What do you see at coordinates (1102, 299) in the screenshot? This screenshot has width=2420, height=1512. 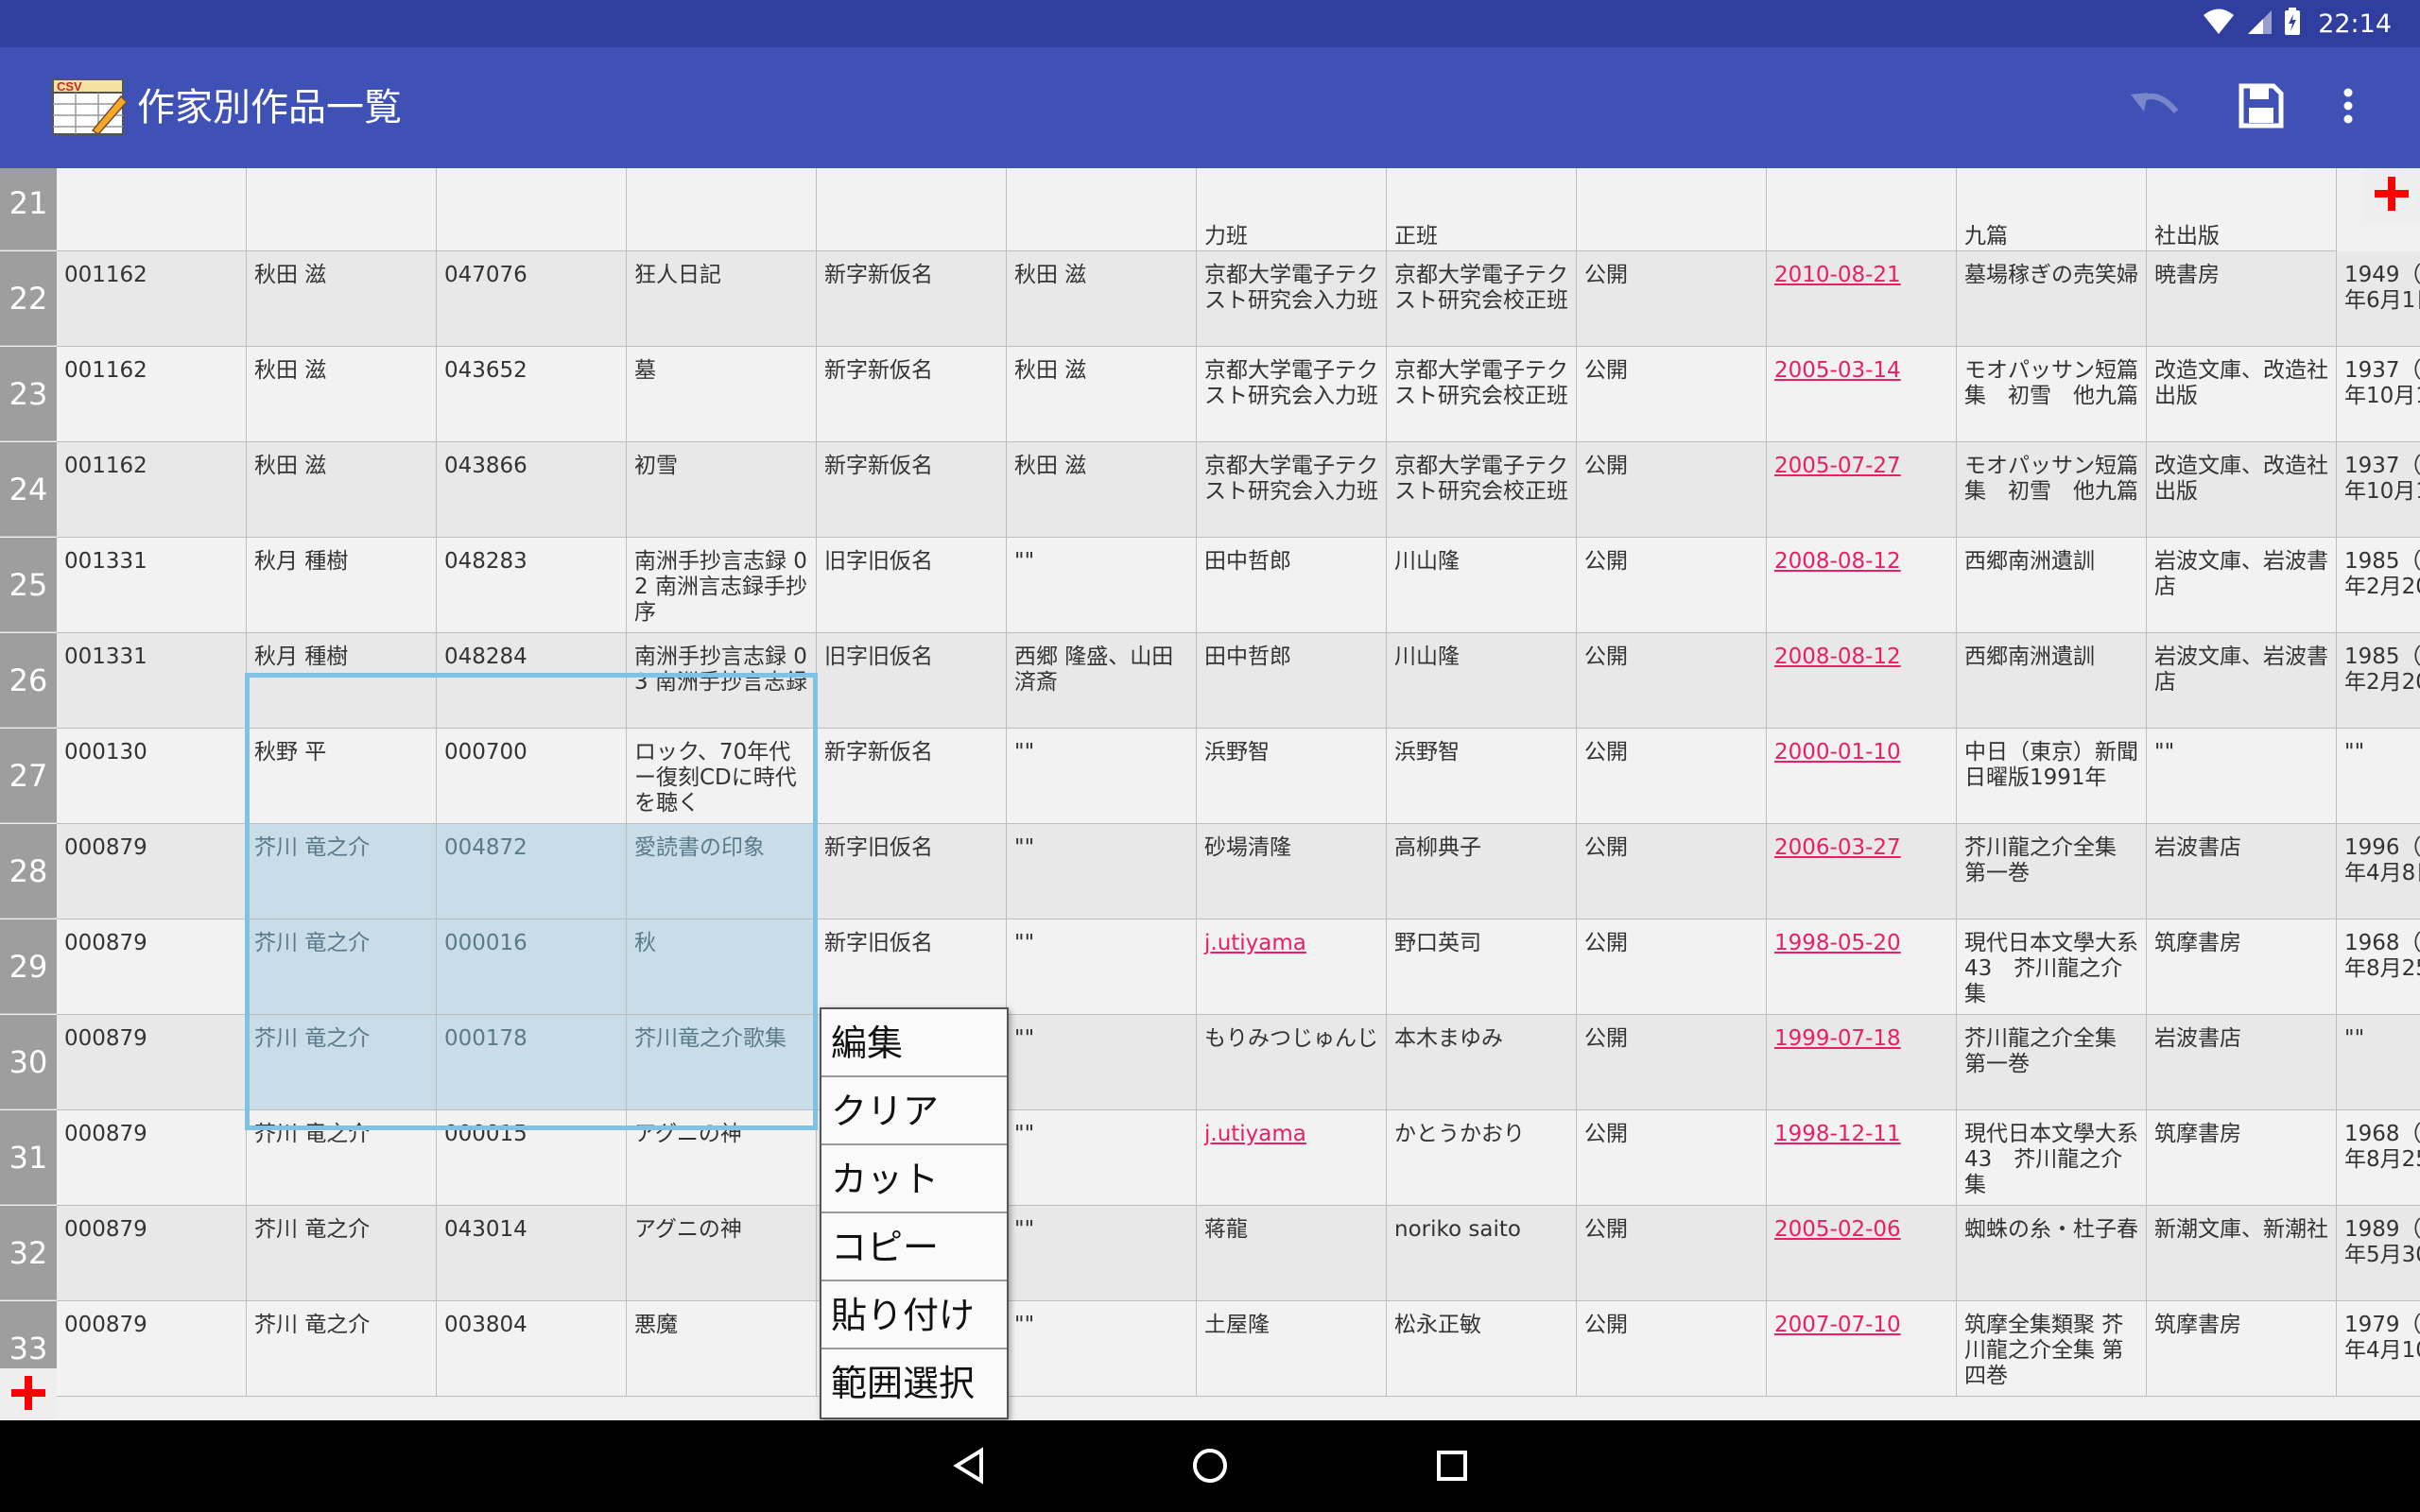 I see `table-cell: 秋田 滋` at bounding box center [1102, 299].